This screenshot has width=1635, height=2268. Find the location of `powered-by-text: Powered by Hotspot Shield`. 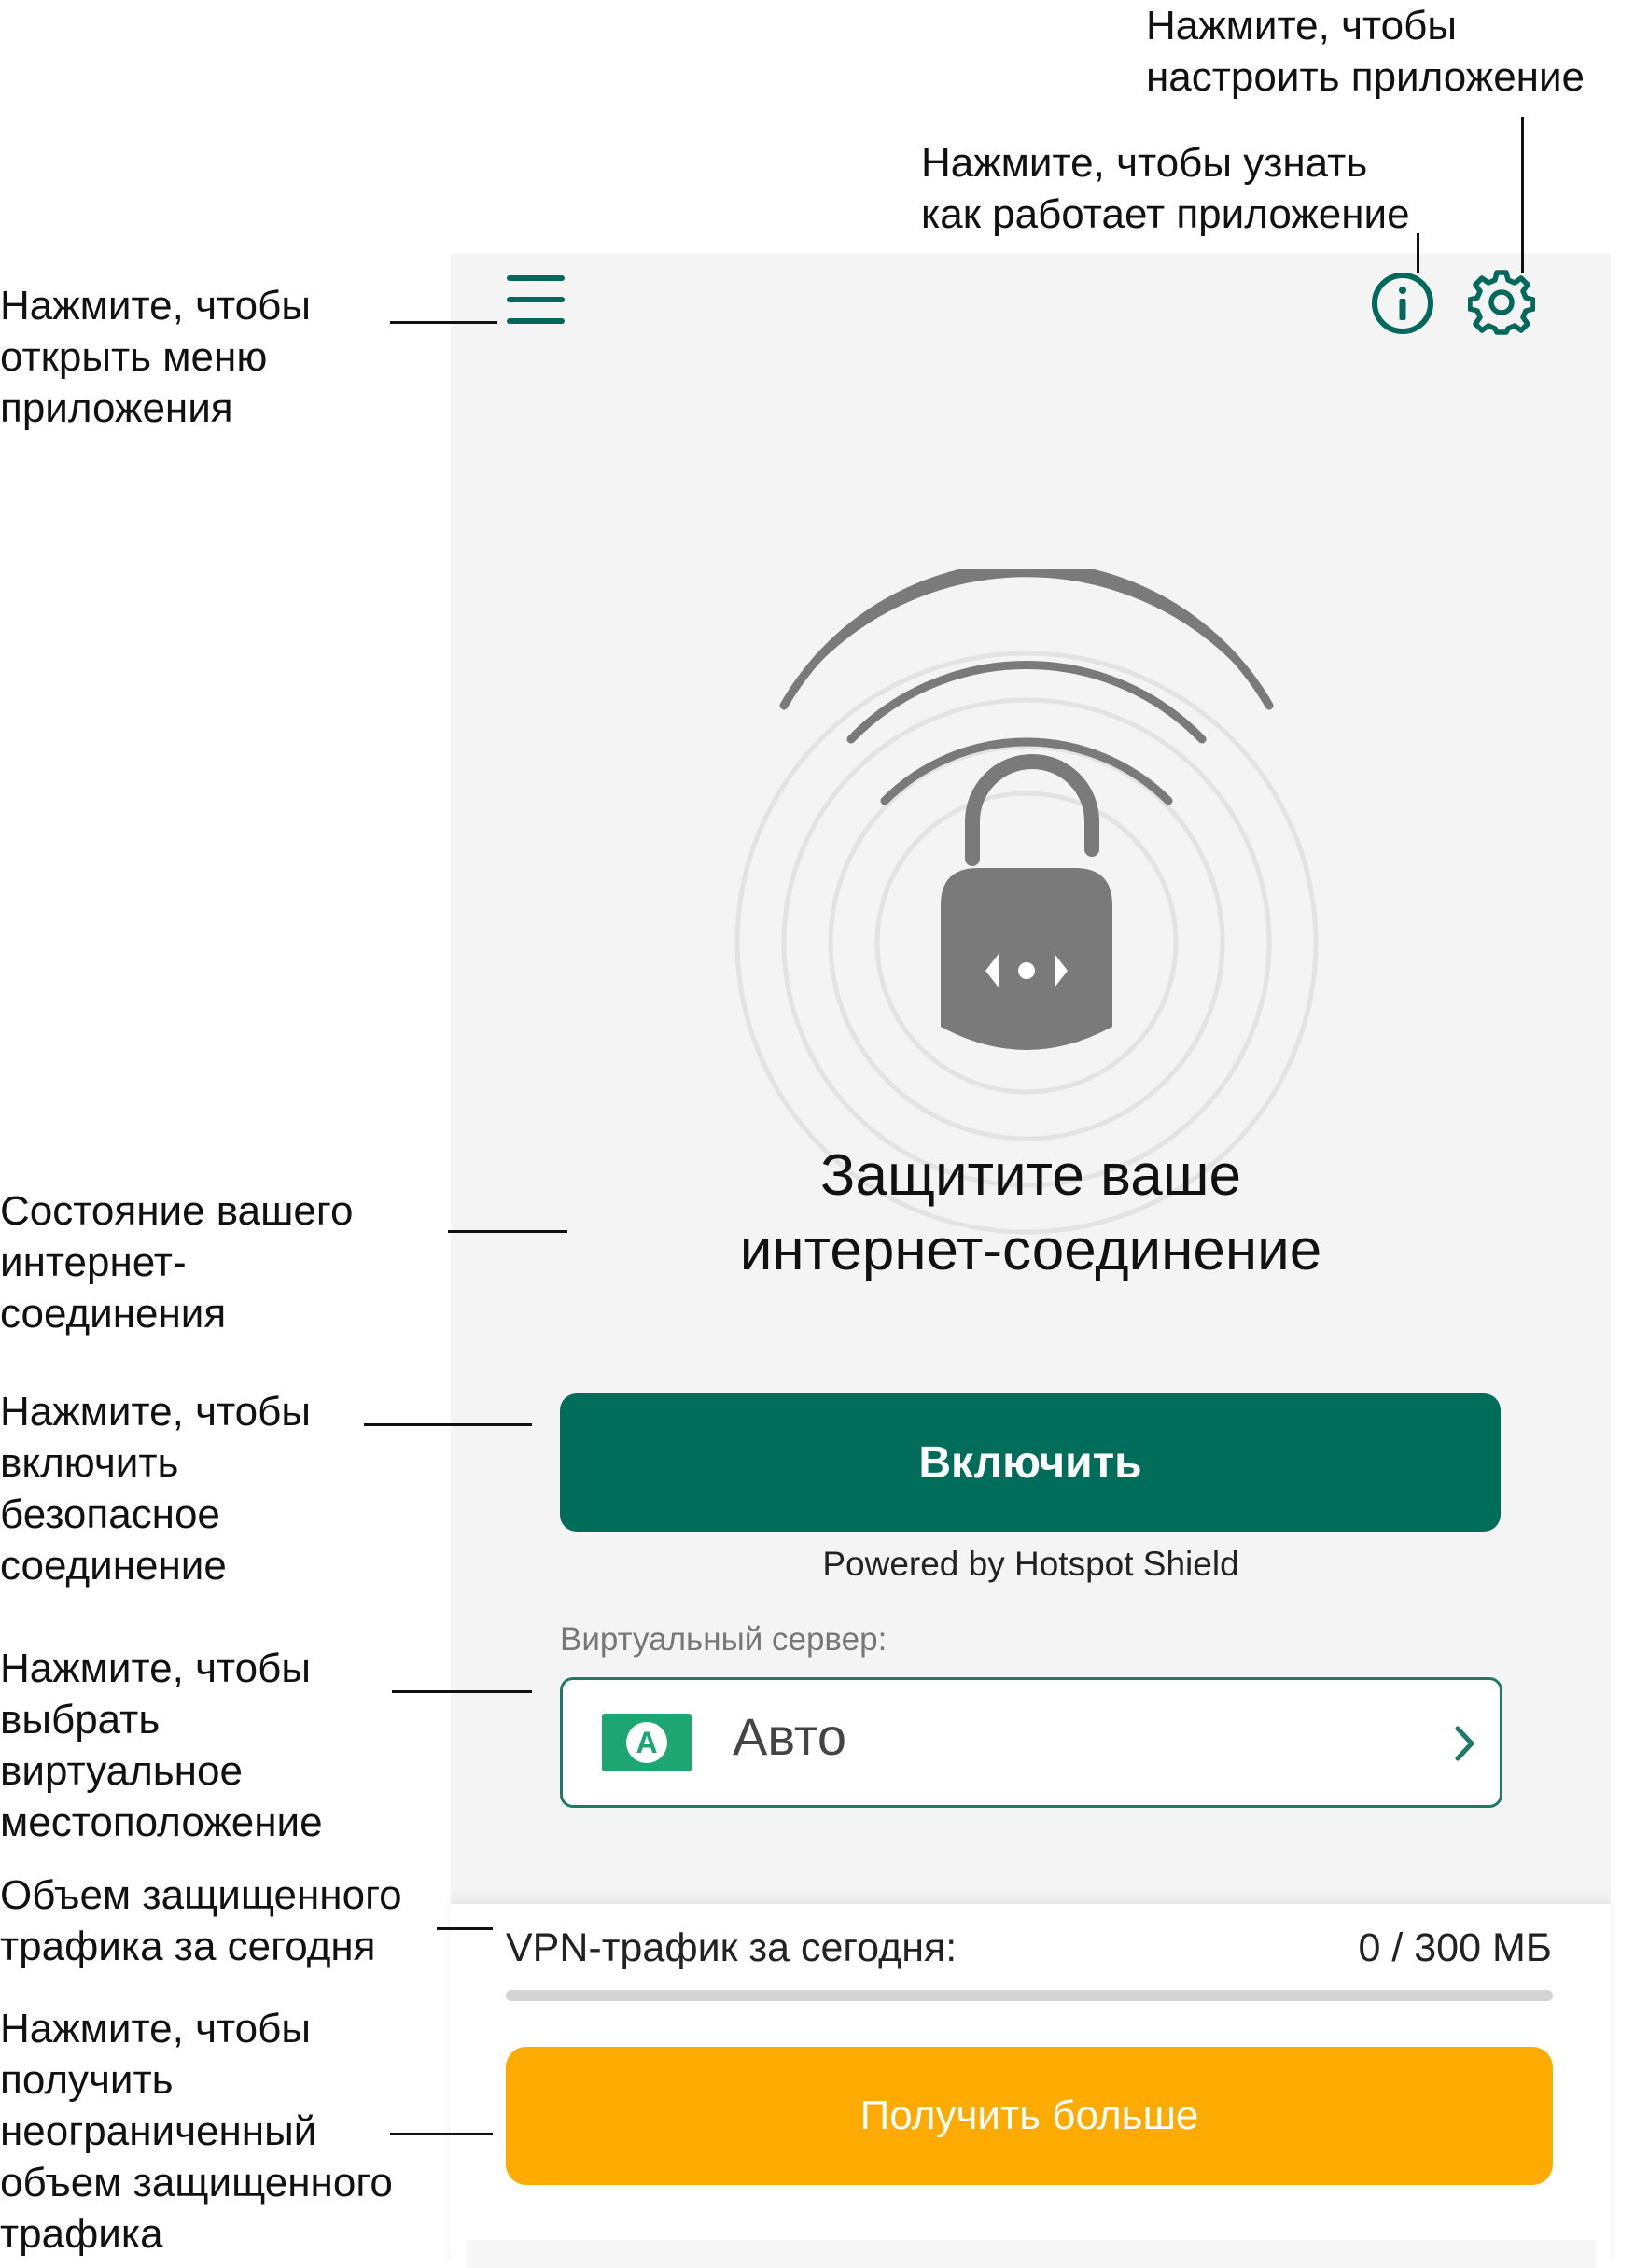

powered-by-text: Powered by Hotspot Shield is located at coordinates (1031, 1564).